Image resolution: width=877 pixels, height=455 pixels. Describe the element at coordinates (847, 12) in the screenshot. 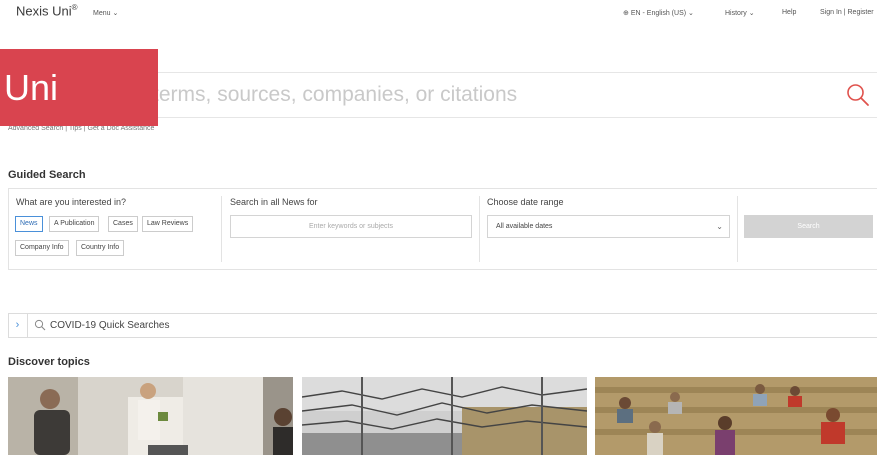

I see `sign-in-link: Sign In | Register` at that location.